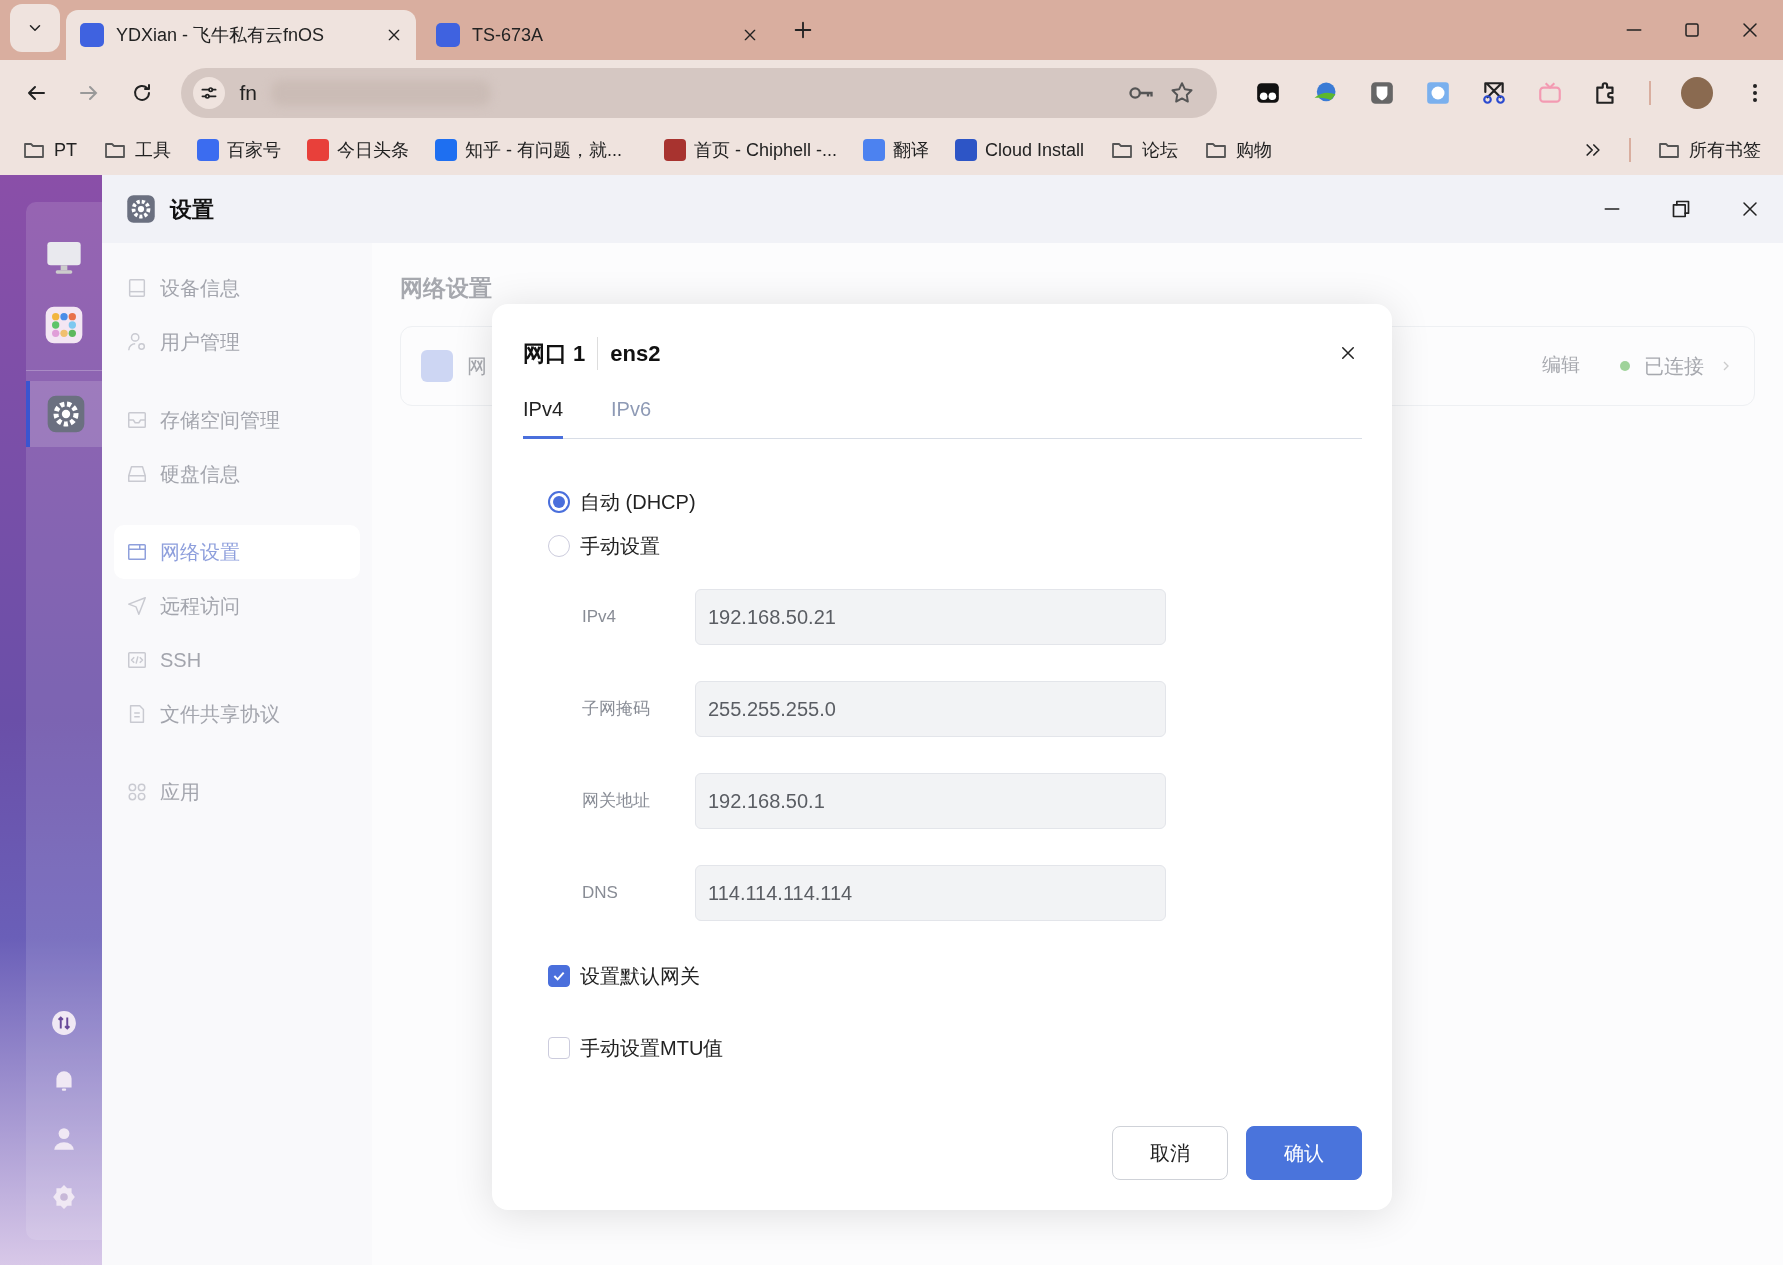  I want to click on dialog-title: 网口 1, so click(561, 353).